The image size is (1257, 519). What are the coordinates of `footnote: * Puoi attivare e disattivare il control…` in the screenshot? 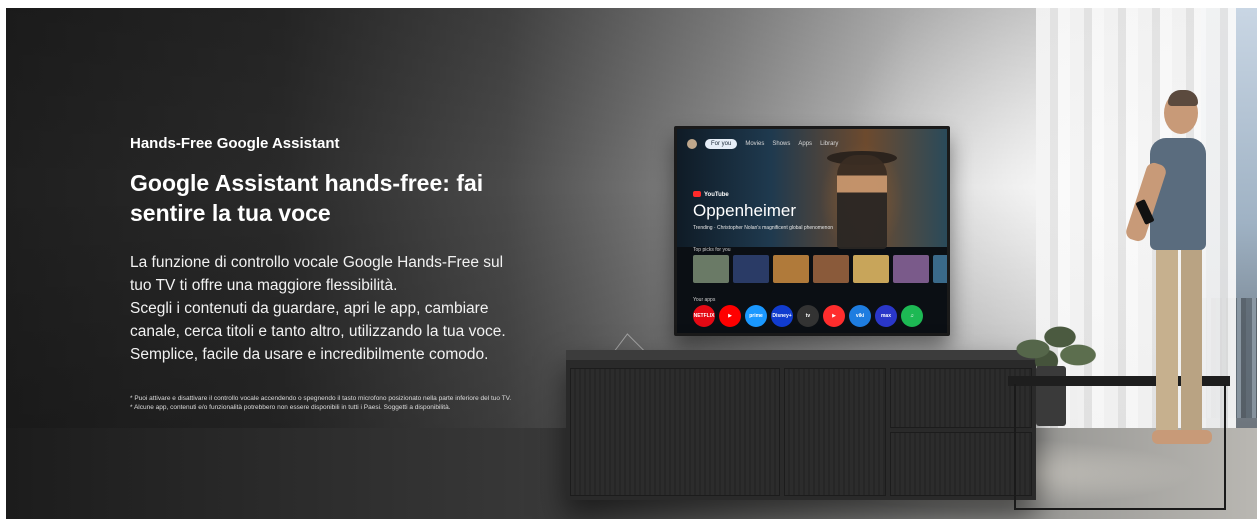 It's located at (321, 398).